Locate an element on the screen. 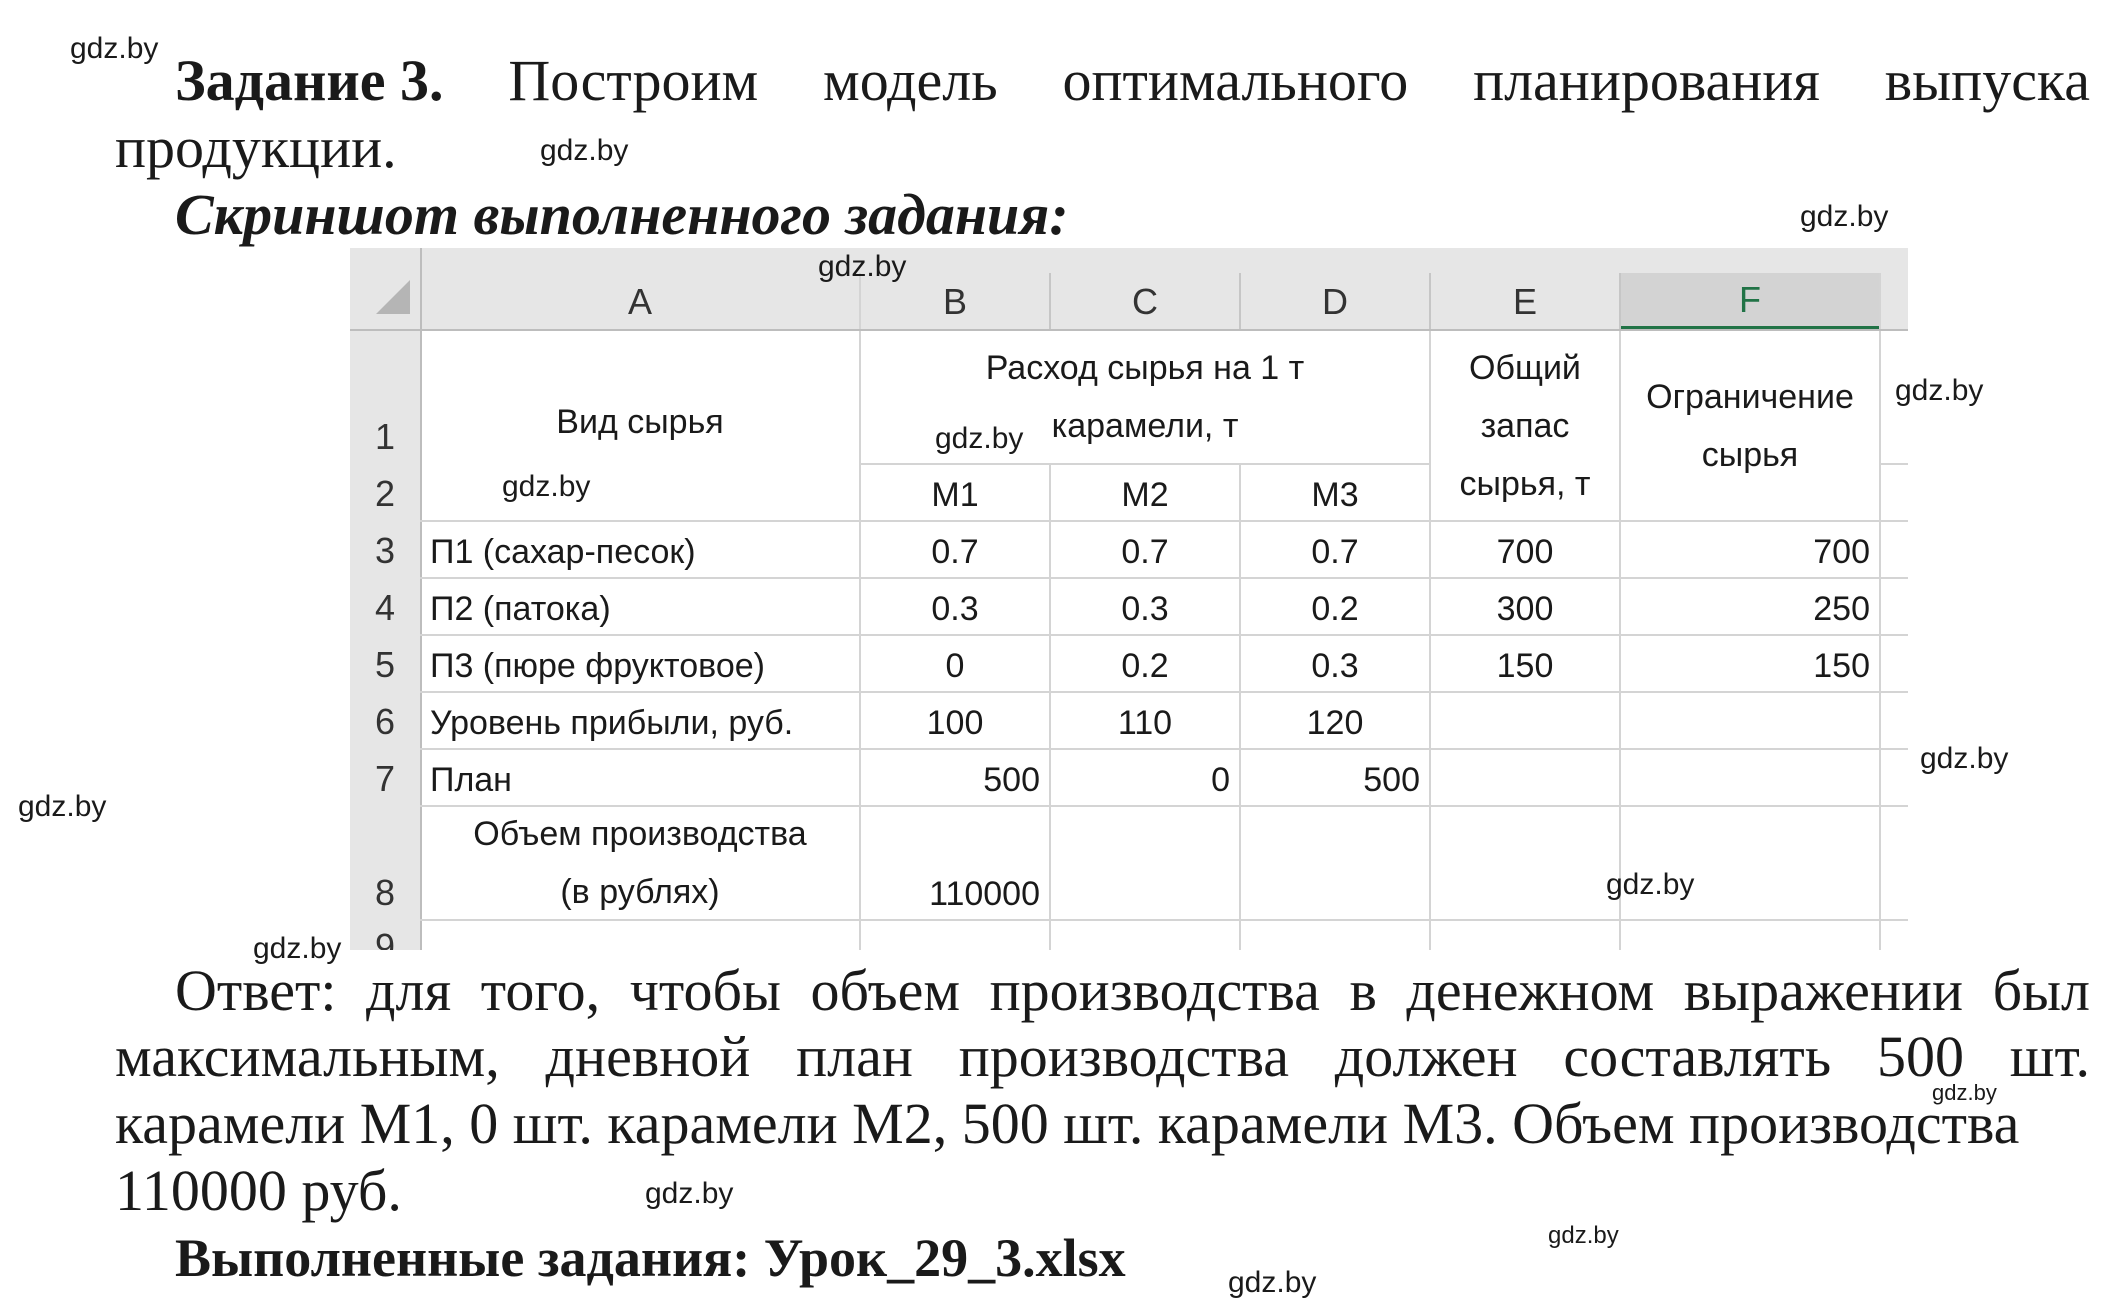 Image resolution: width=2127 pixels, height=1302 pixels. header-obshiy-line1: Общий is located at coordinates (1525, 367).